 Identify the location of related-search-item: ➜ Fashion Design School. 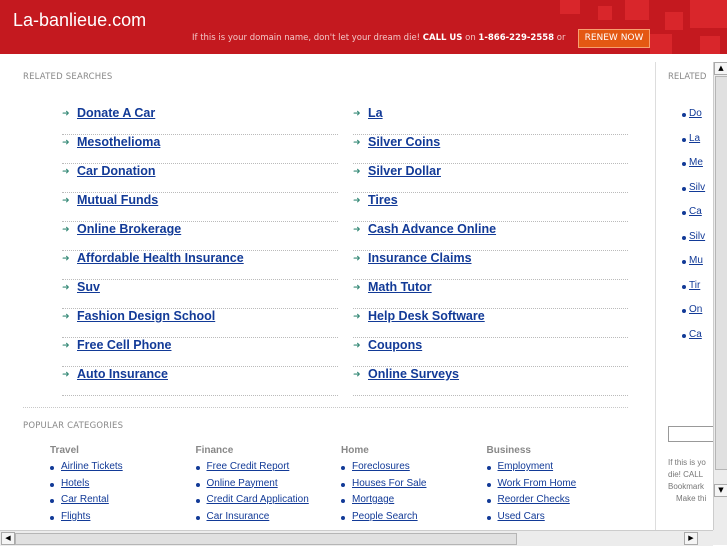
(200, 323).